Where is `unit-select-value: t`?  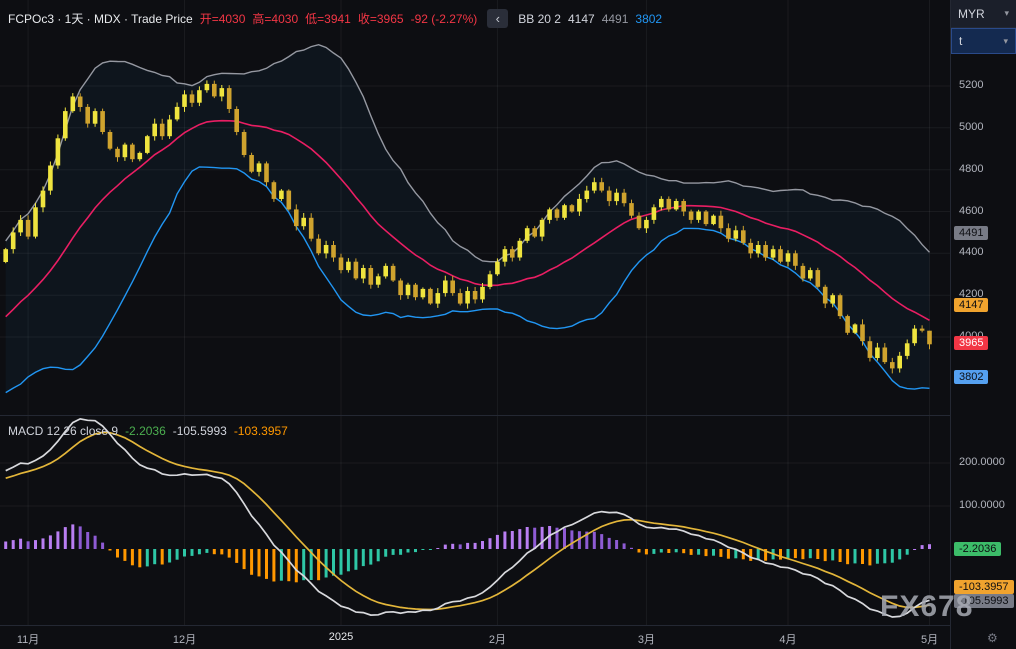
unit-select-value: t is located at coordinates (961, 41).